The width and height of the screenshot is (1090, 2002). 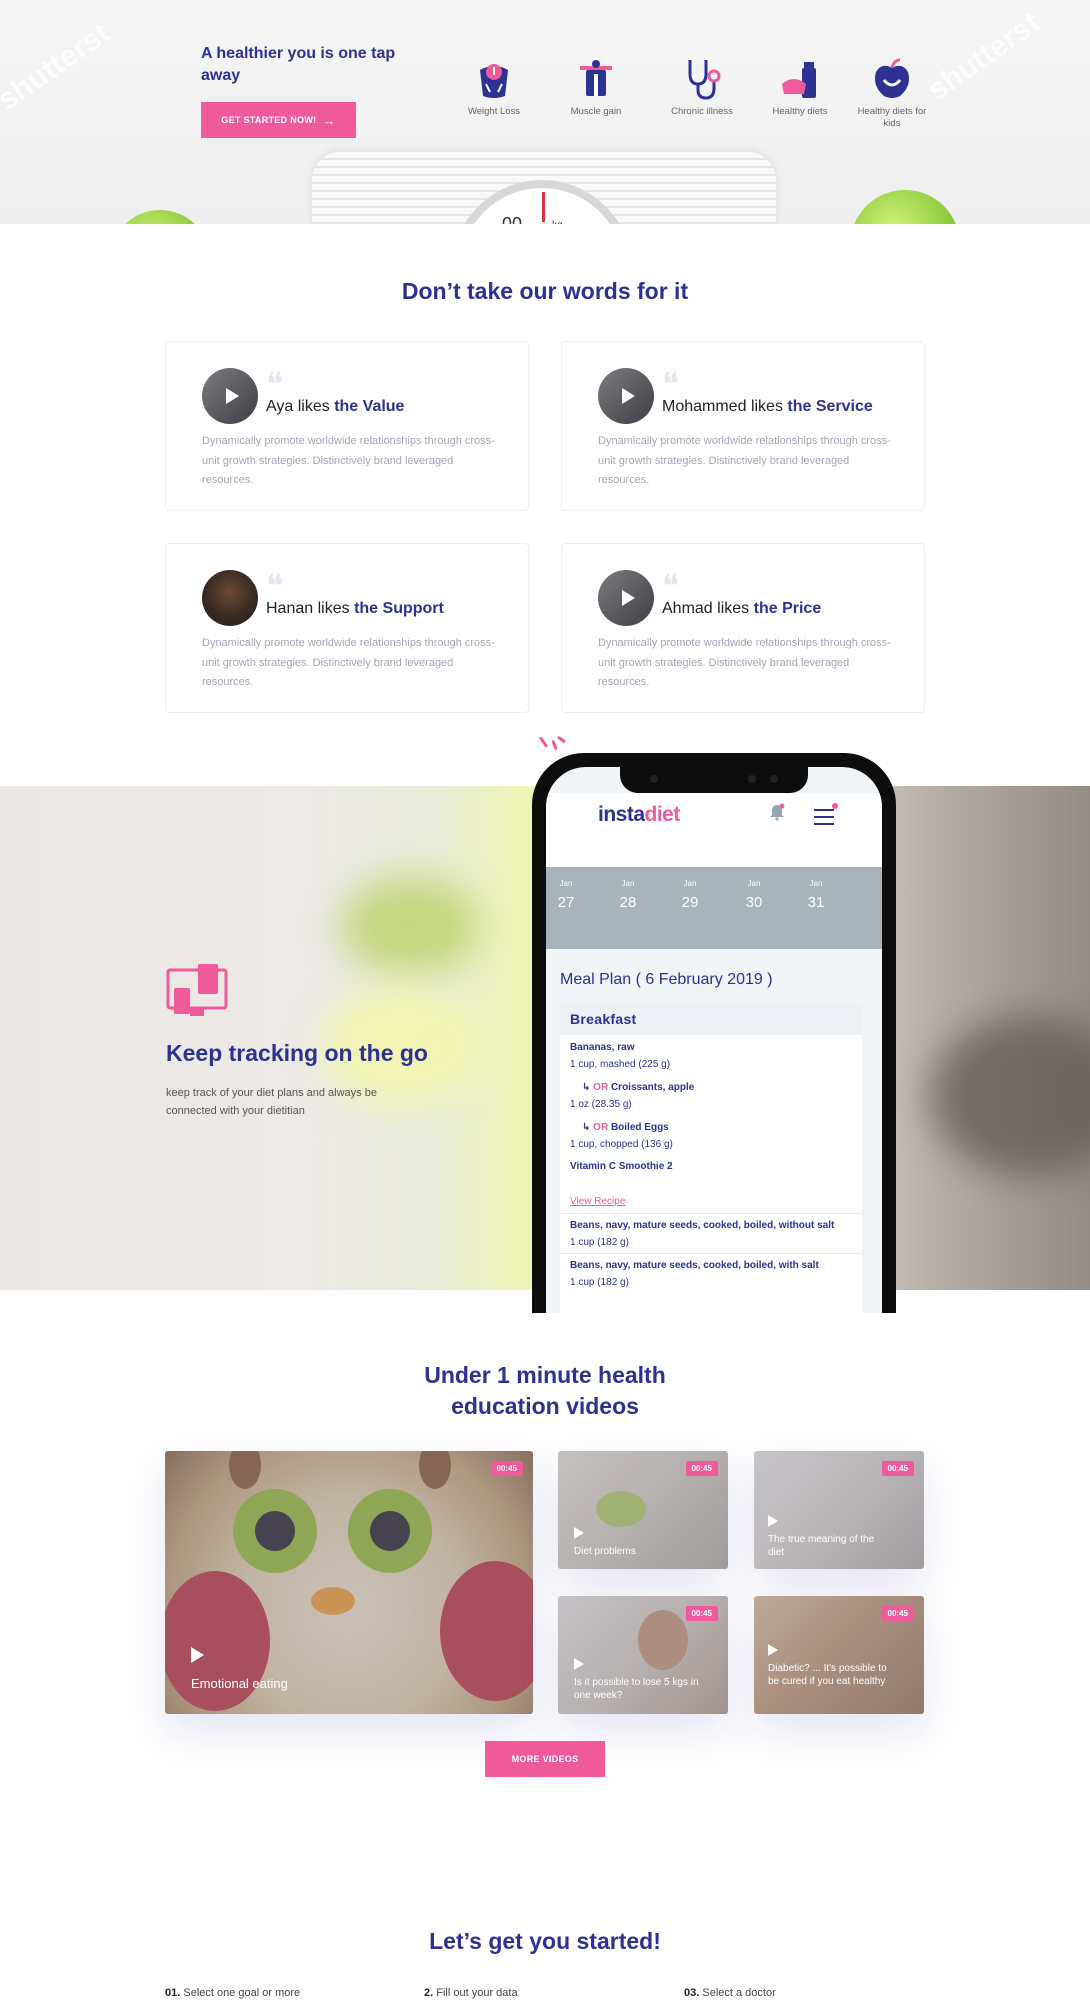 I want to click on date-item: Jan 29, so click(x=690, y=895).